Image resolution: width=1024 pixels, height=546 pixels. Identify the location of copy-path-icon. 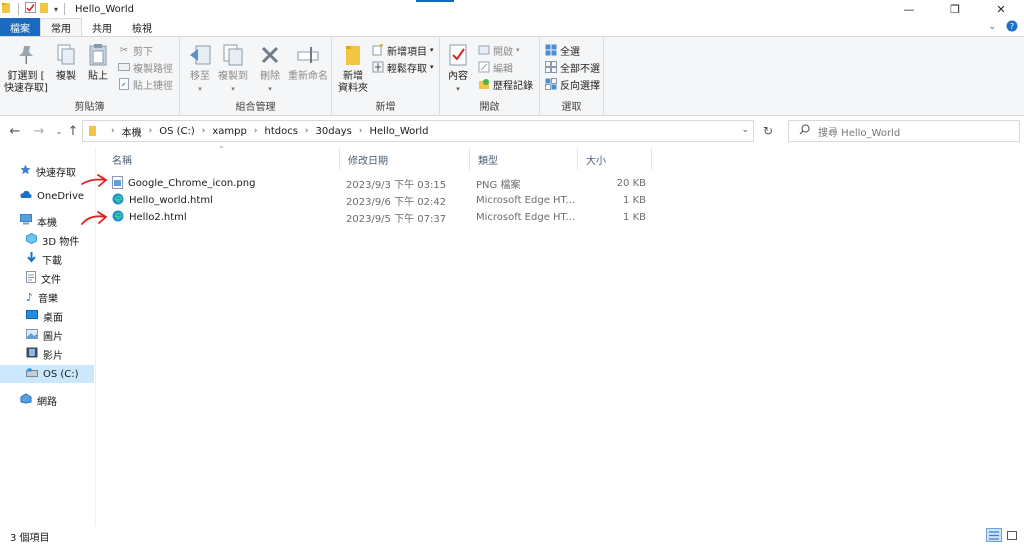
(124, 67).